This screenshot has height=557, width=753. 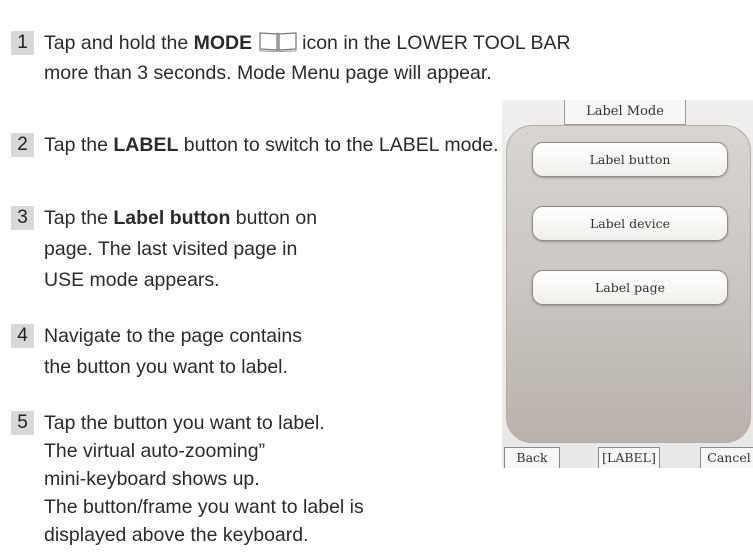 What do you see at coordinates (184, 423) in the screenshot?
I see `step-5-text-a: Tap the button you want to label.` at bounding box center [184, 423].